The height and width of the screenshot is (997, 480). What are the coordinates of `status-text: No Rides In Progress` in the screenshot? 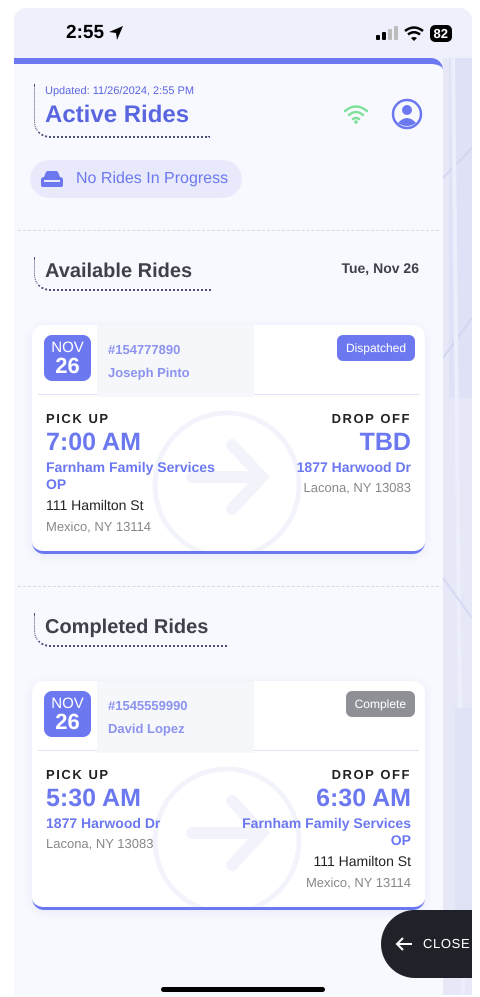 It's located at (152, 179).